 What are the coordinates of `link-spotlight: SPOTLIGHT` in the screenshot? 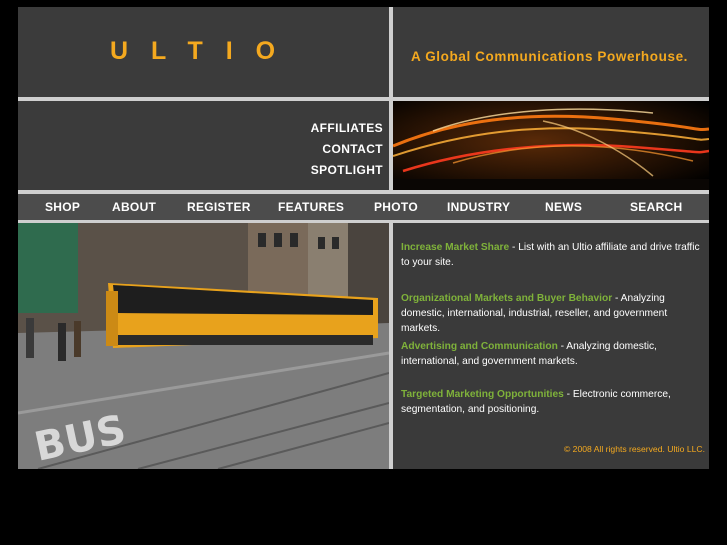 It's located at (347, 170).